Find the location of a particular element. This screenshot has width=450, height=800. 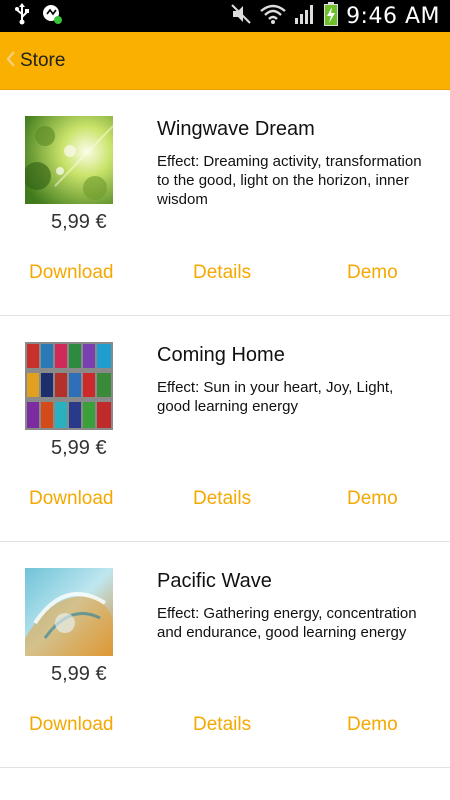

usb-icon is located at coordinates (22, 16).